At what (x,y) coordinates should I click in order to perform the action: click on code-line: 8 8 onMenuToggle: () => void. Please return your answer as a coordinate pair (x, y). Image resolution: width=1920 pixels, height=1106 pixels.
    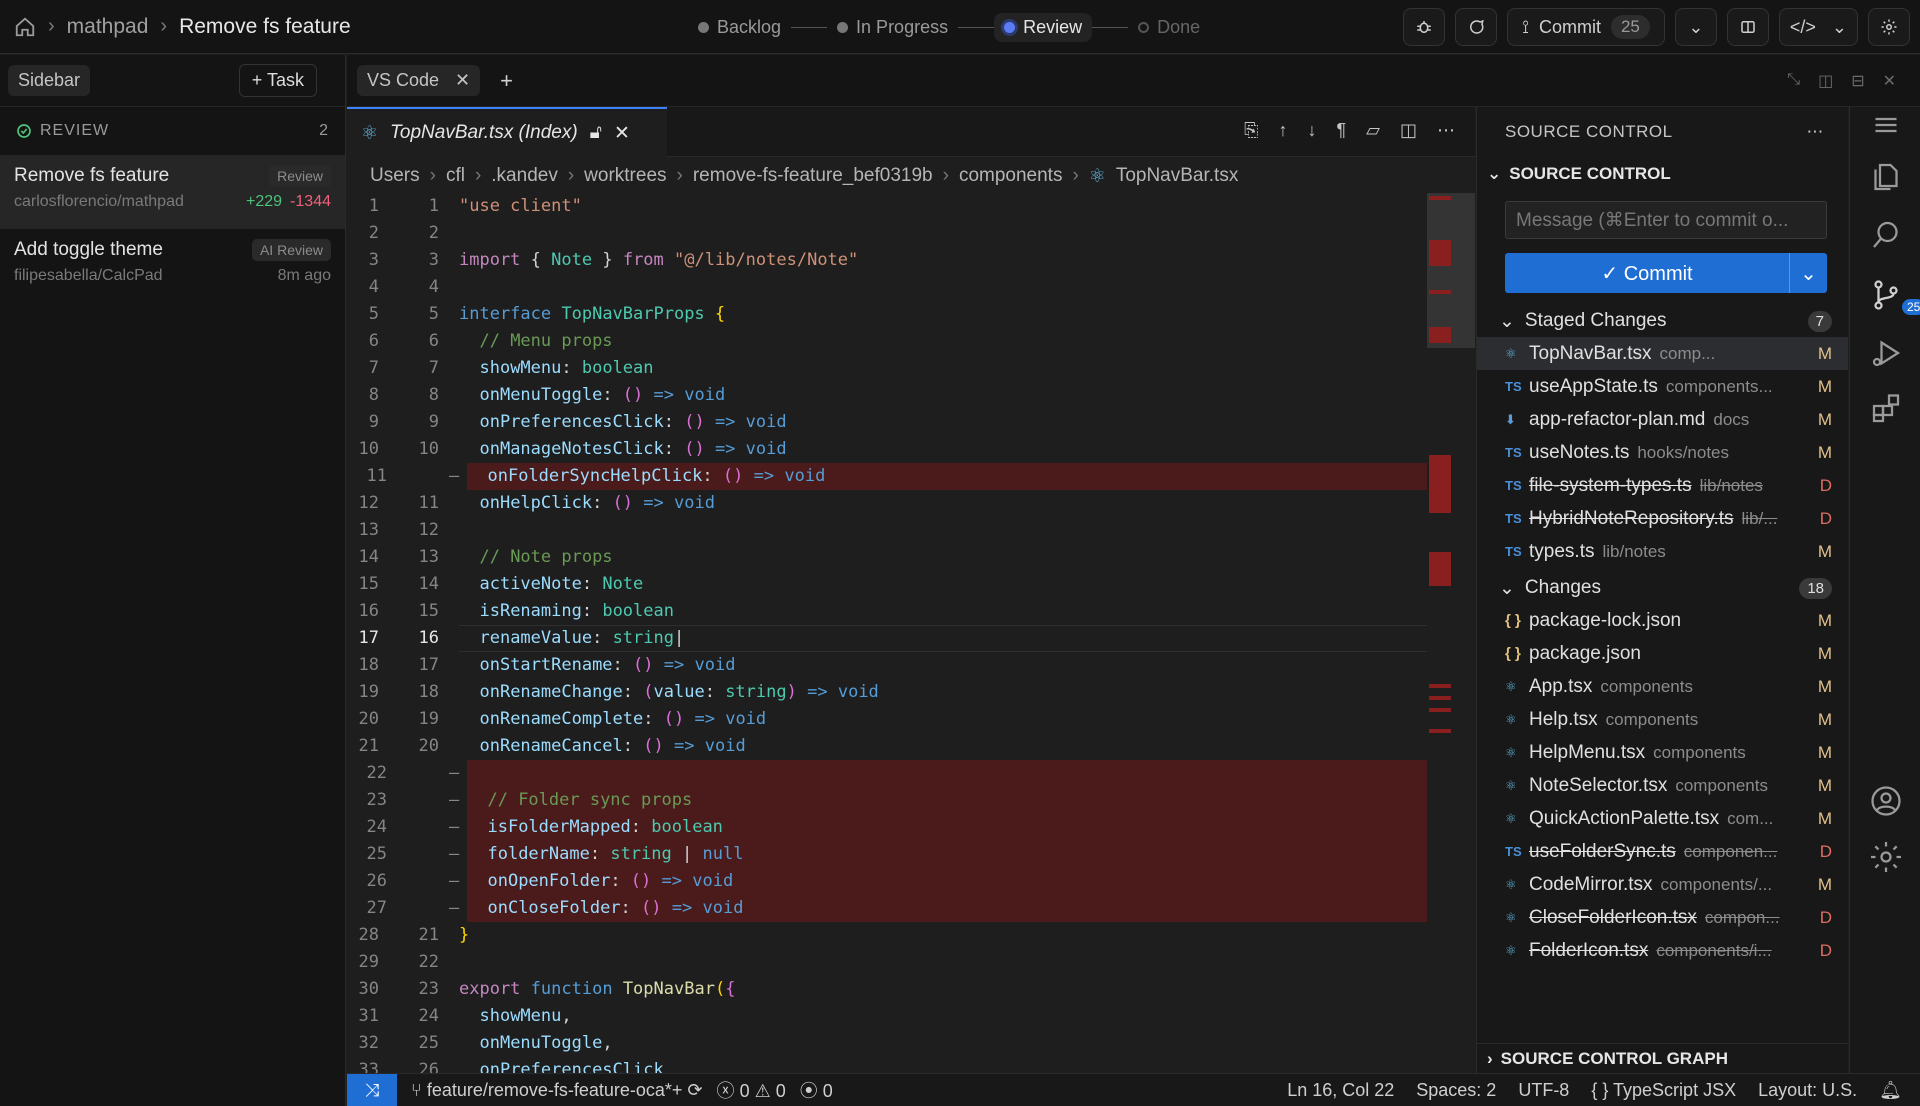
    Looking at the image, I should click on (887, 395).